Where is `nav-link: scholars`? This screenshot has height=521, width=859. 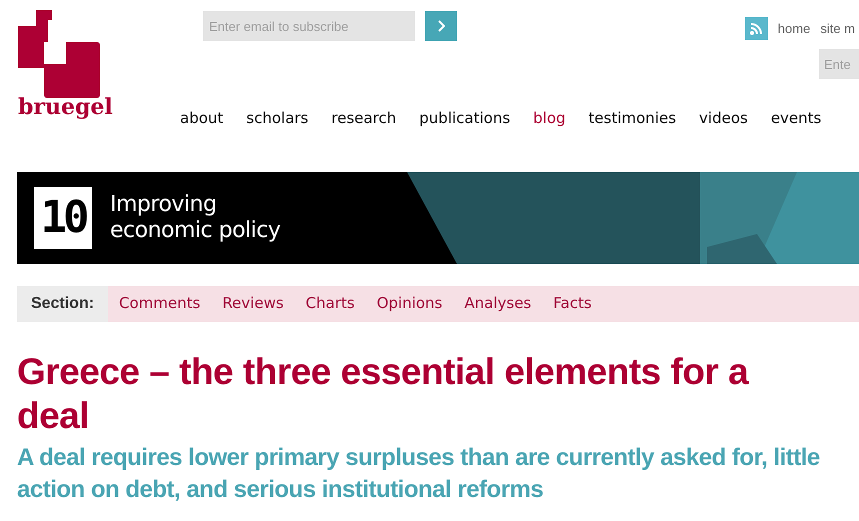 nav-link: scholars is located at coordinates (277, 118).